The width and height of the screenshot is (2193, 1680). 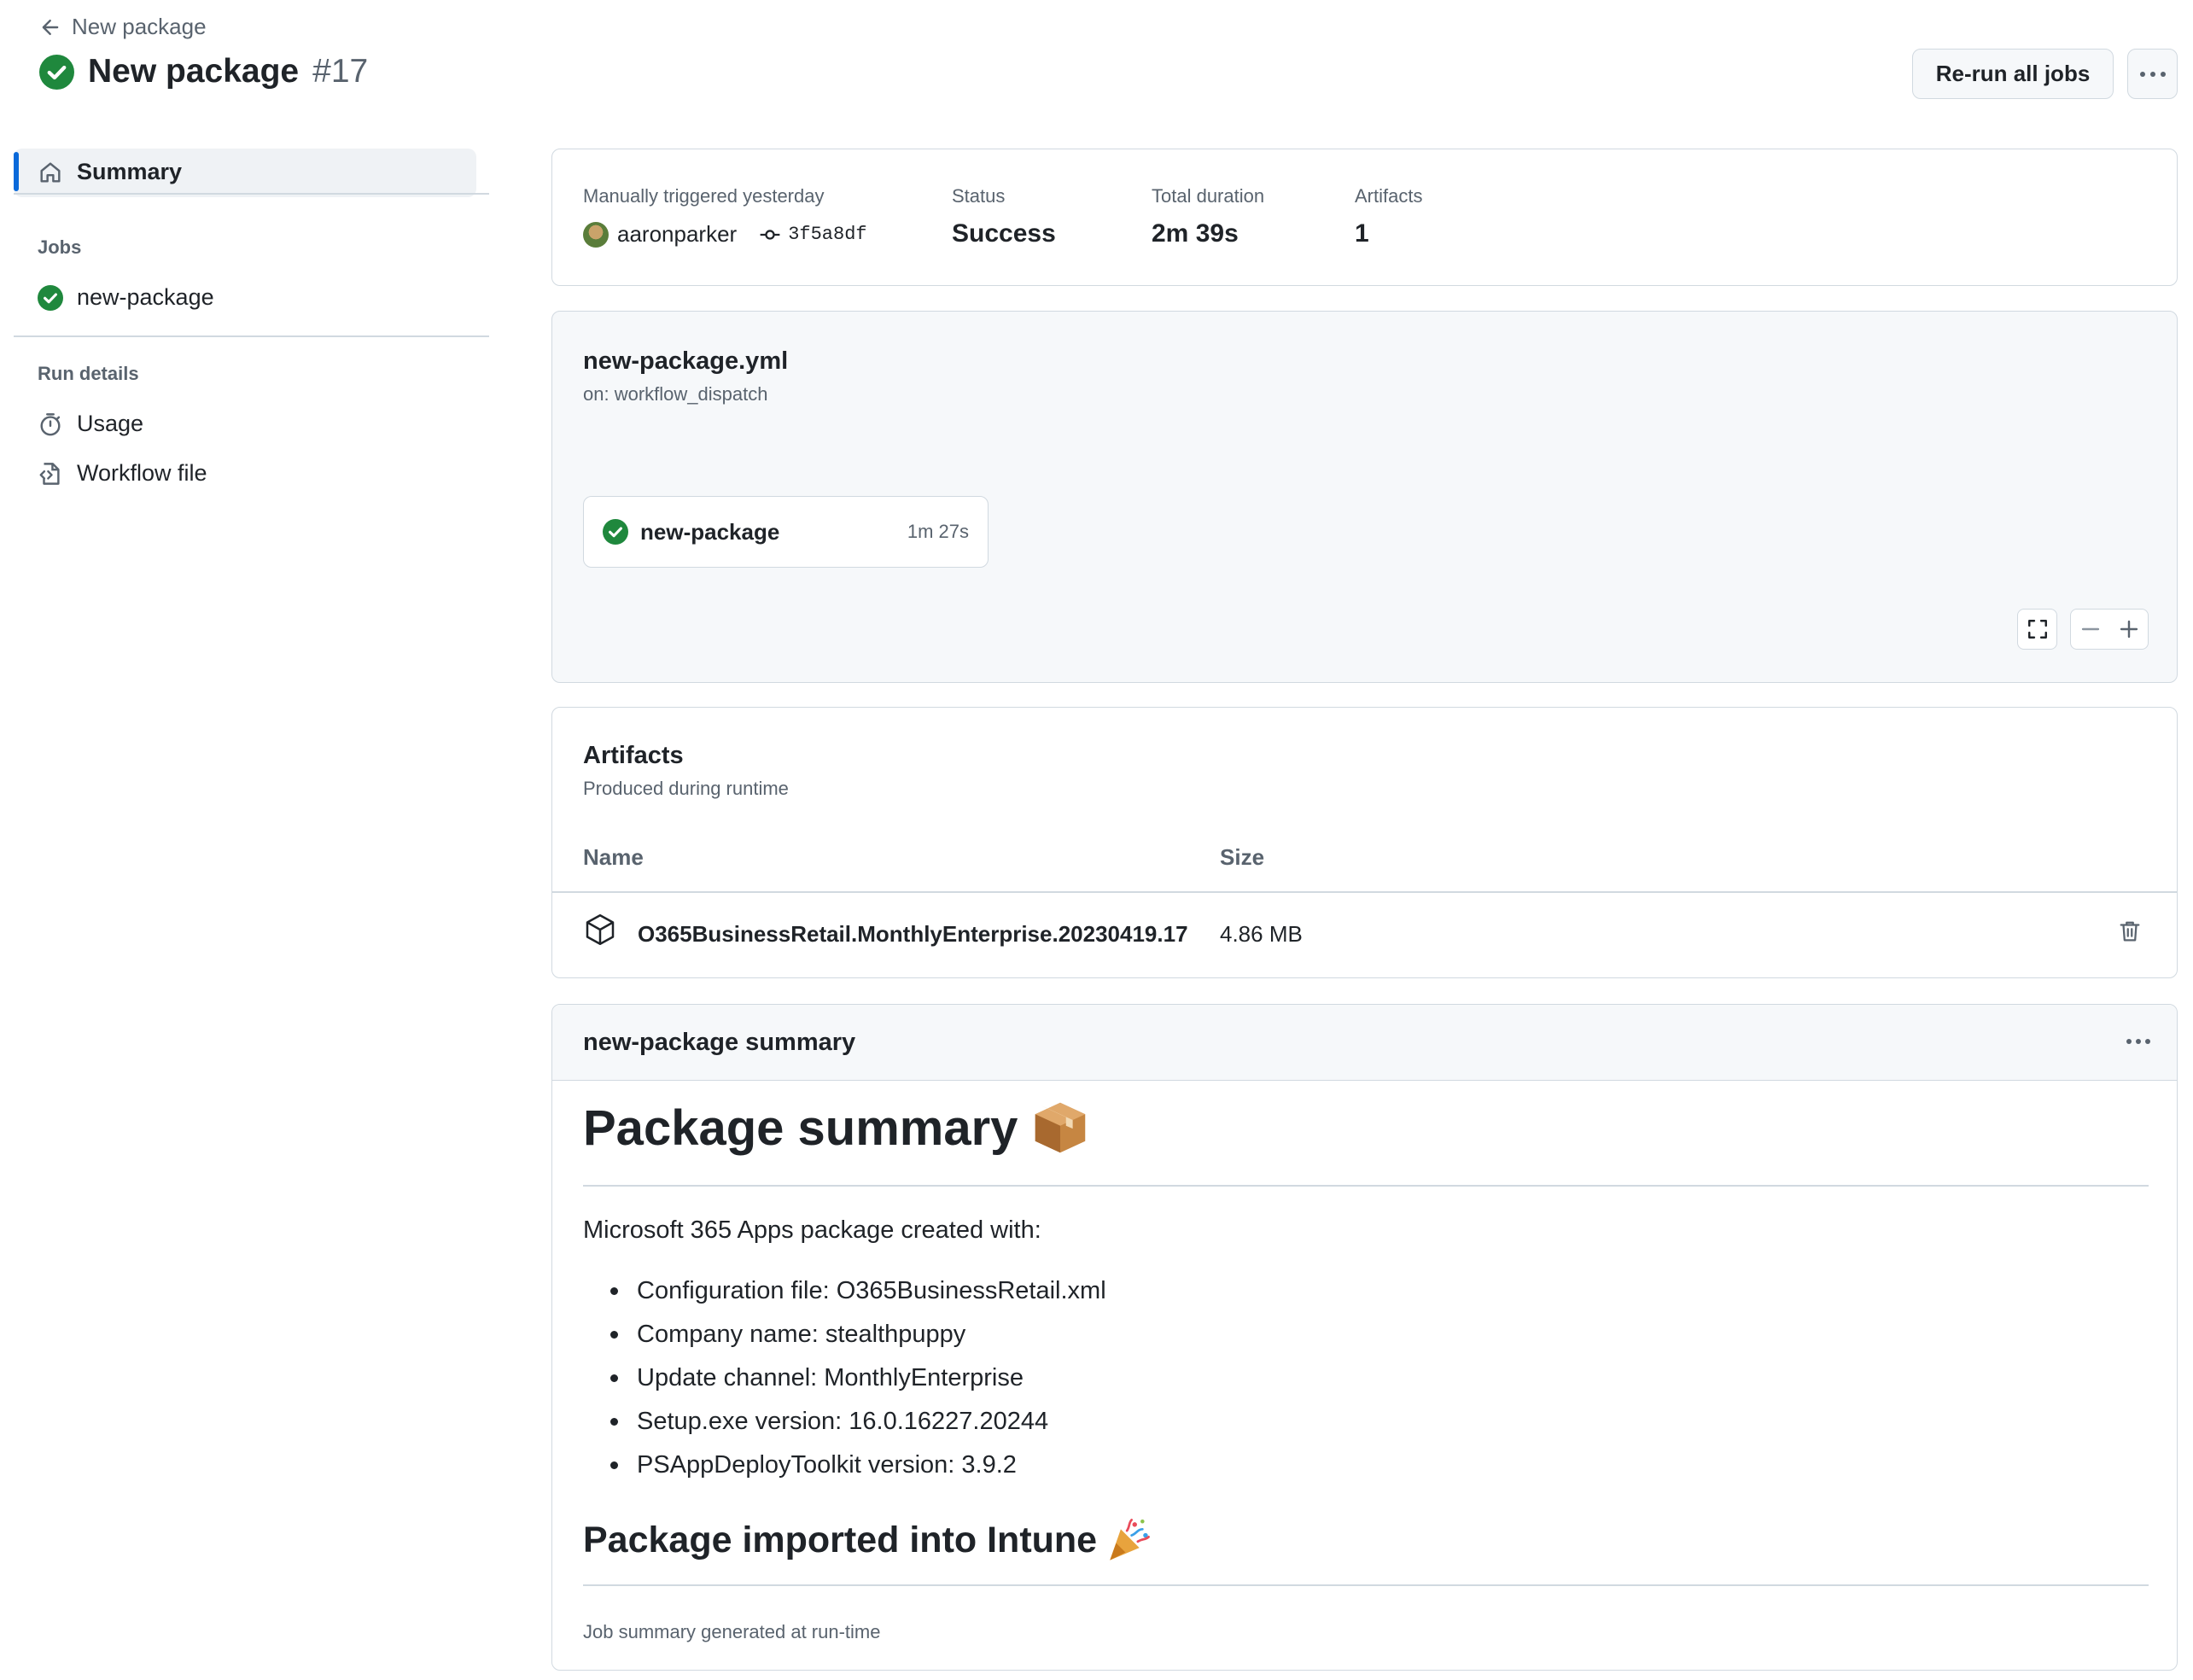 What do you see at coordinates (341, 71) in the screenshot?
I see `run-number: #17` at bounding box center [341, 71].